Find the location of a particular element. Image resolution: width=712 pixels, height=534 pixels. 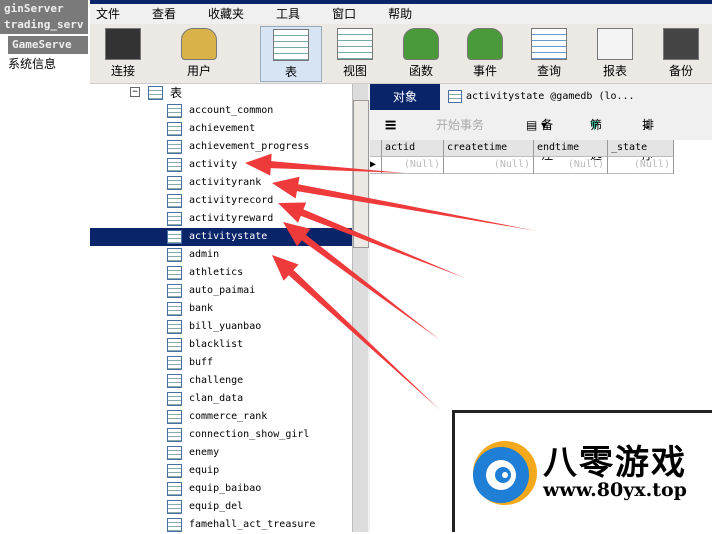

logo-swirl-icon is located at coordinates (505, 473).